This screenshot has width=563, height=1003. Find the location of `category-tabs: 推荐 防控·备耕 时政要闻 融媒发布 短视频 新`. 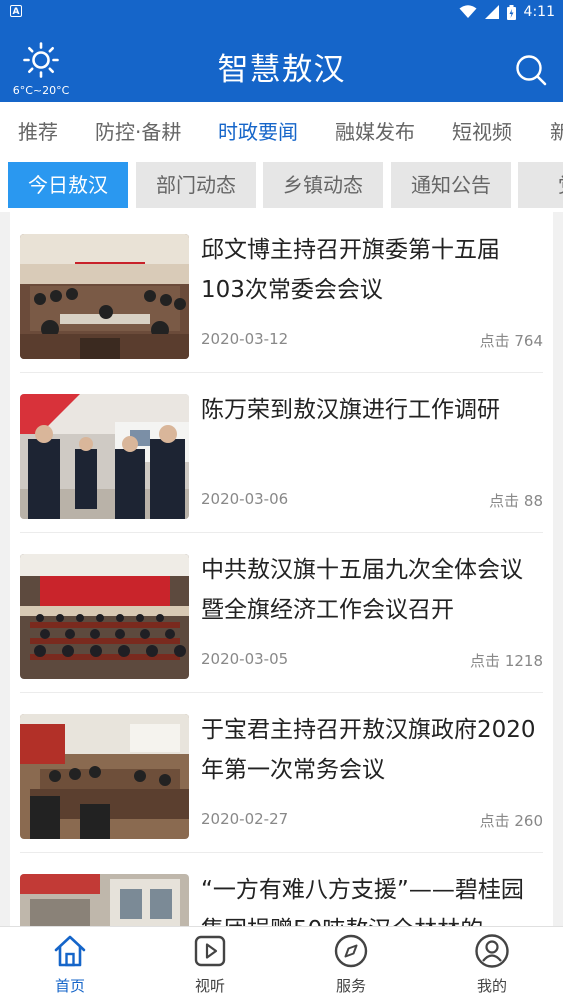

category-tabs: 推荐 防控·备耕 时政要闻 融媒发布 短视频 新 is located at coordinates (281, 129).